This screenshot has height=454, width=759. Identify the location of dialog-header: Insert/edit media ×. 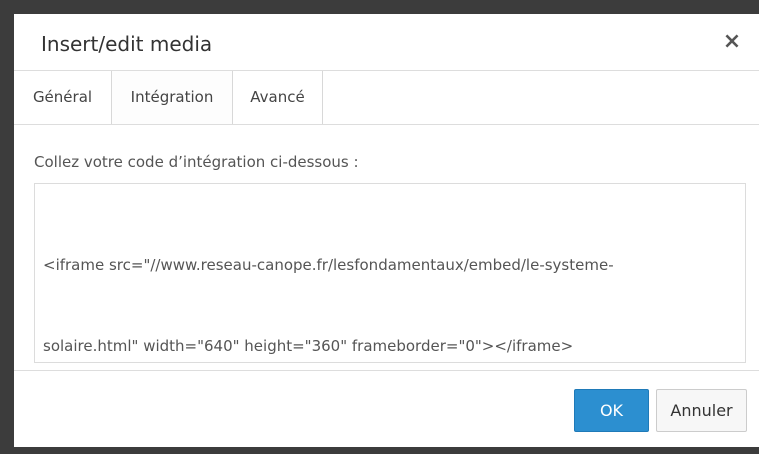
(386, 42).